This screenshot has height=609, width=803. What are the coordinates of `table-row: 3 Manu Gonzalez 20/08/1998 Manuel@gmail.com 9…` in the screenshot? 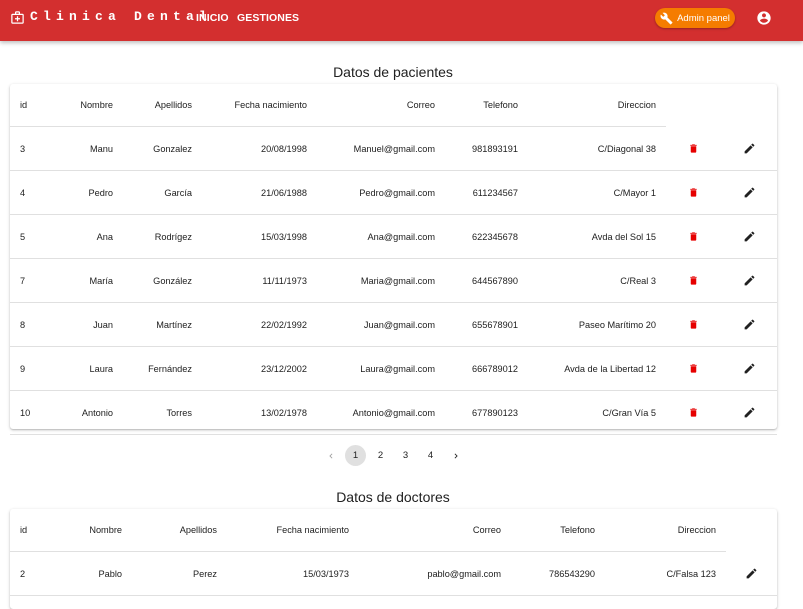 It's located at (393, 148).